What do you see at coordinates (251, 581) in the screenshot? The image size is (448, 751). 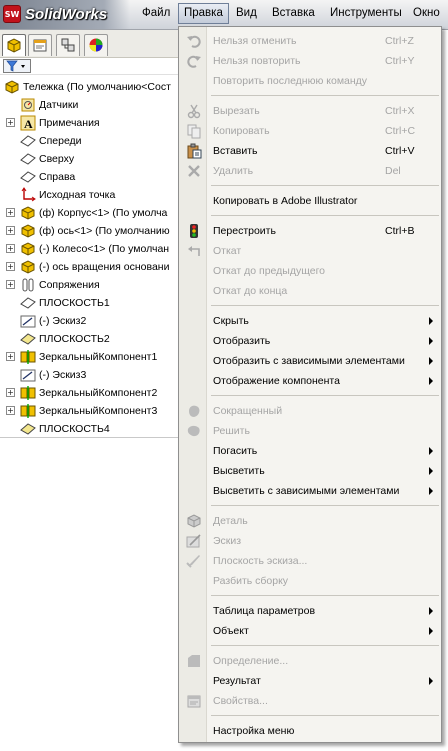 I see `menu-item-label: Разбить сборку` at bounding box center [251, 581].